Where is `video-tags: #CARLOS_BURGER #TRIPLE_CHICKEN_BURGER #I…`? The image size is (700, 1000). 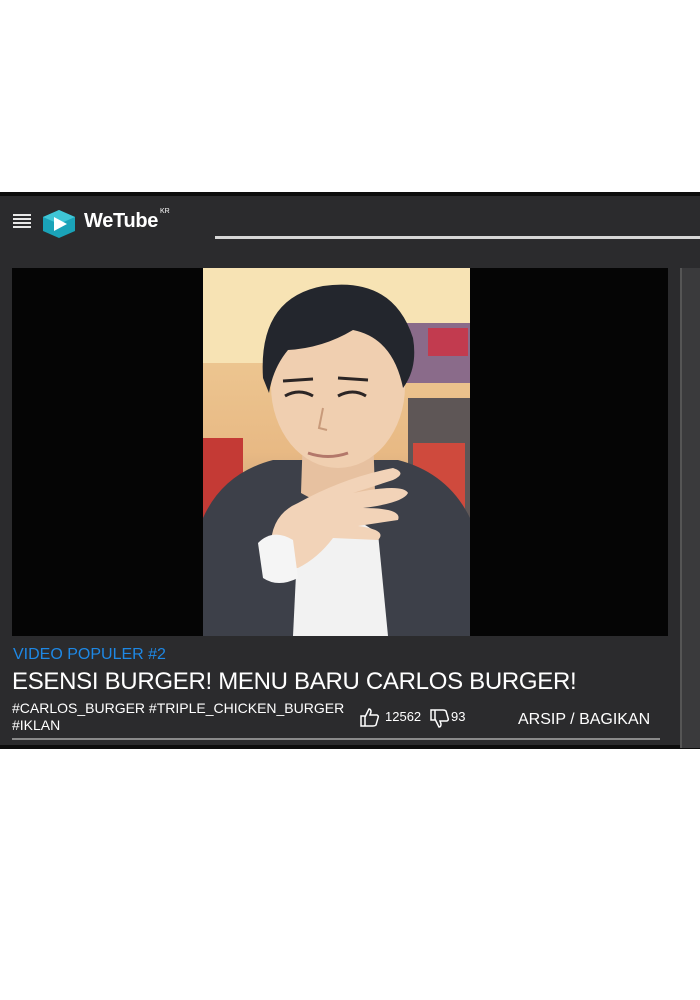 video-tags: #CARLOS_BURGER #TRIPLE_CHICKEN_BURGER #I… is located at coordinates (178, 717).